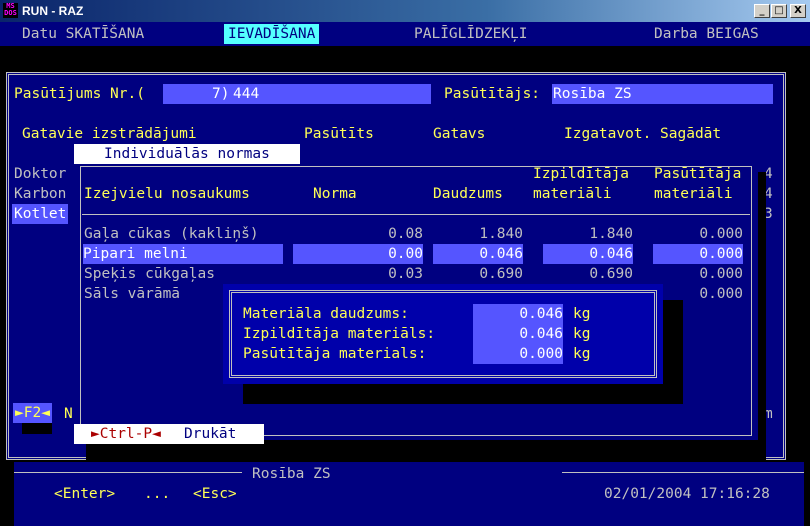 This screenshot has height=526, width=810. What do you see at coordinates (171, 234) in the screenshot?
I see `norms-row-name: Gaļa cūkas (kakliņš)` at bounding box center [171, 234].